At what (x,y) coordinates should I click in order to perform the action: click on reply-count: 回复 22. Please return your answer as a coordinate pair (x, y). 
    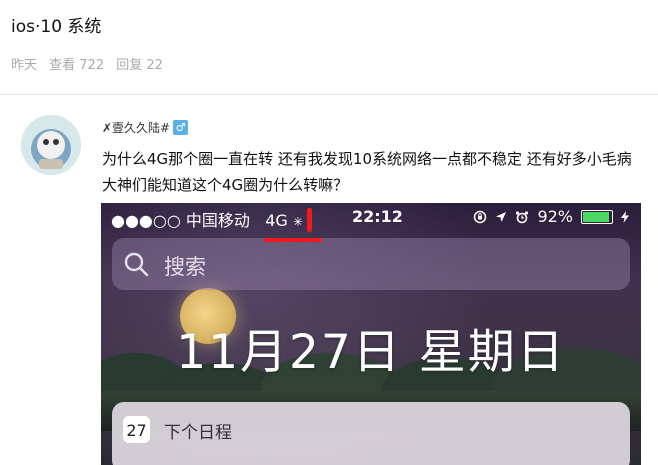
    Looking at the image, I should click on (139, 65).